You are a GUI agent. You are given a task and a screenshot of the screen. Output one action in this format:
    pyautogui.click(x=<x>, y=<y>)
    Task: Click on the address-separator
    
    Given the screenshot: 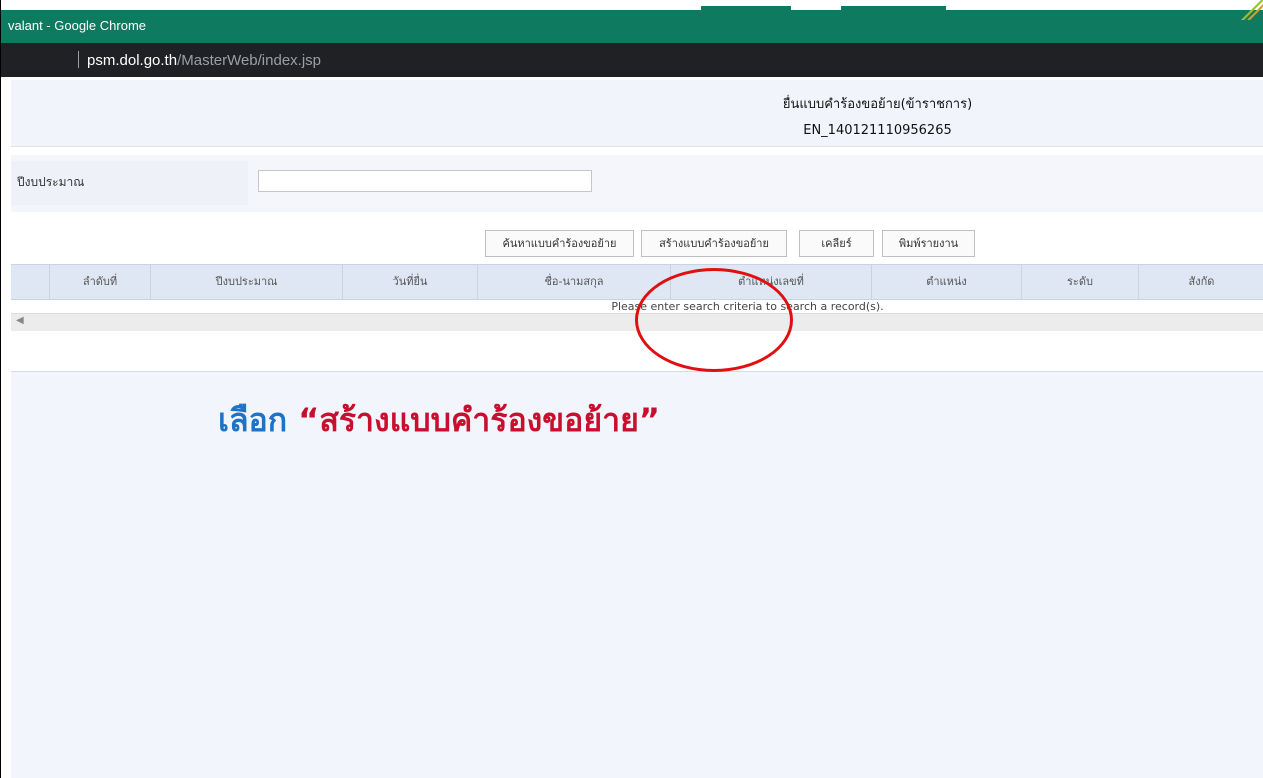 What is the action you would take?
    pyautogui.click(x=78, y=59)
    